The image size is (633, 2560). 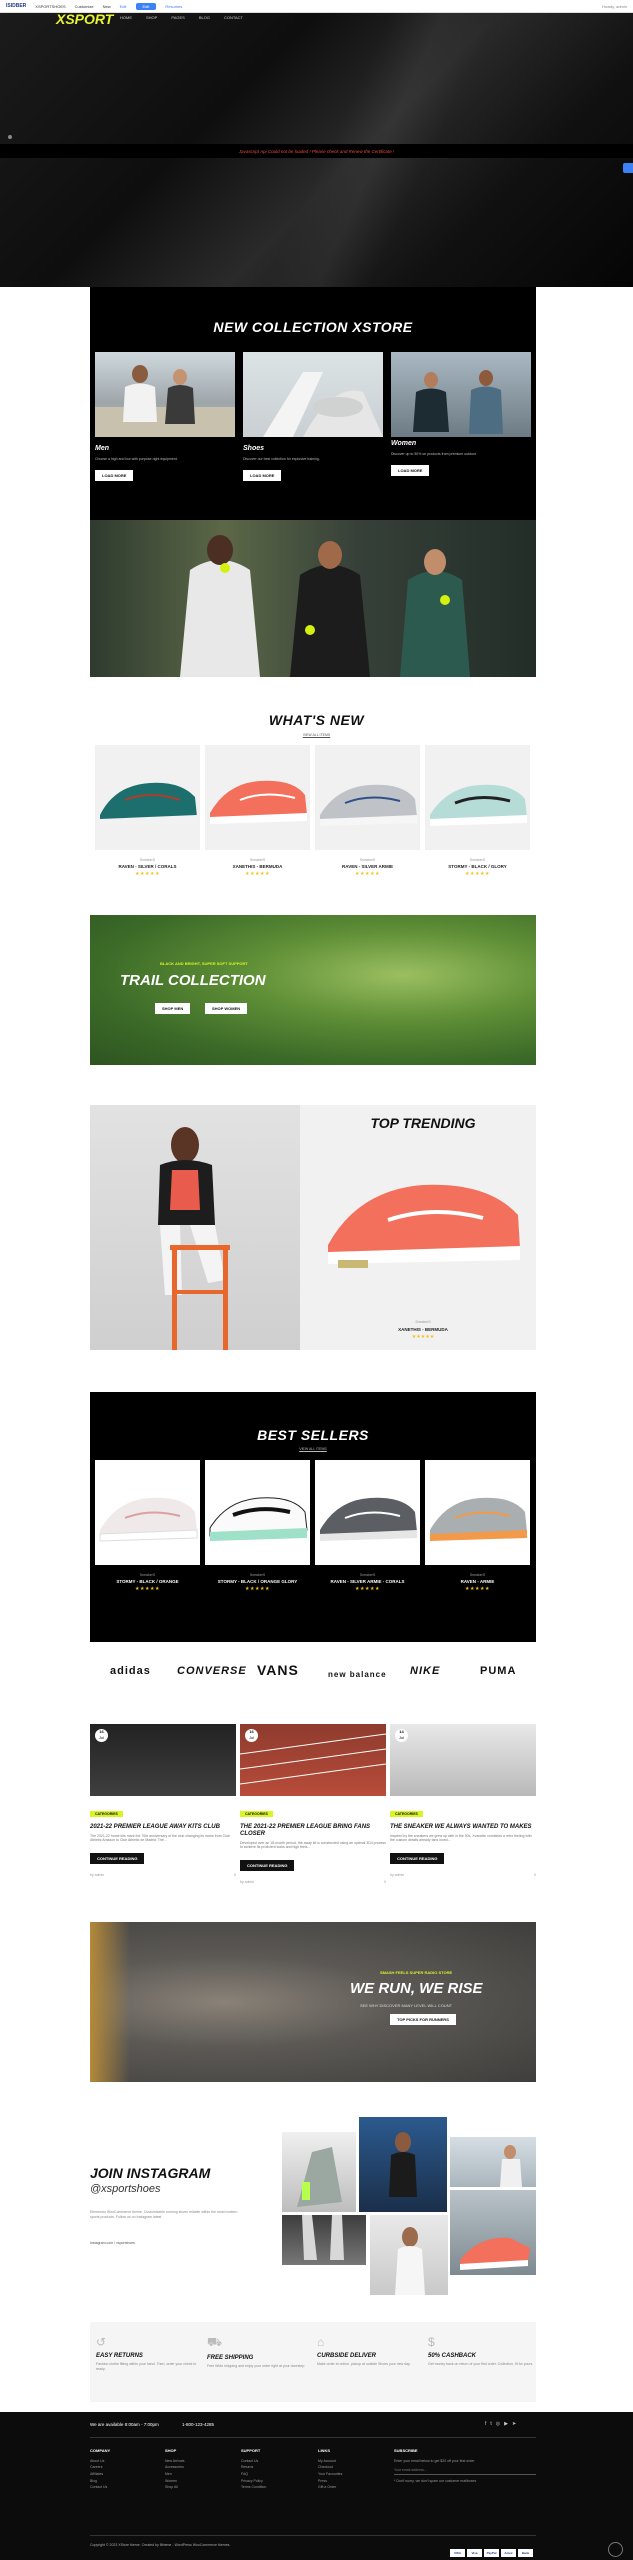 I want to click on footer-link: Careers, so click(x=100, y=2467).